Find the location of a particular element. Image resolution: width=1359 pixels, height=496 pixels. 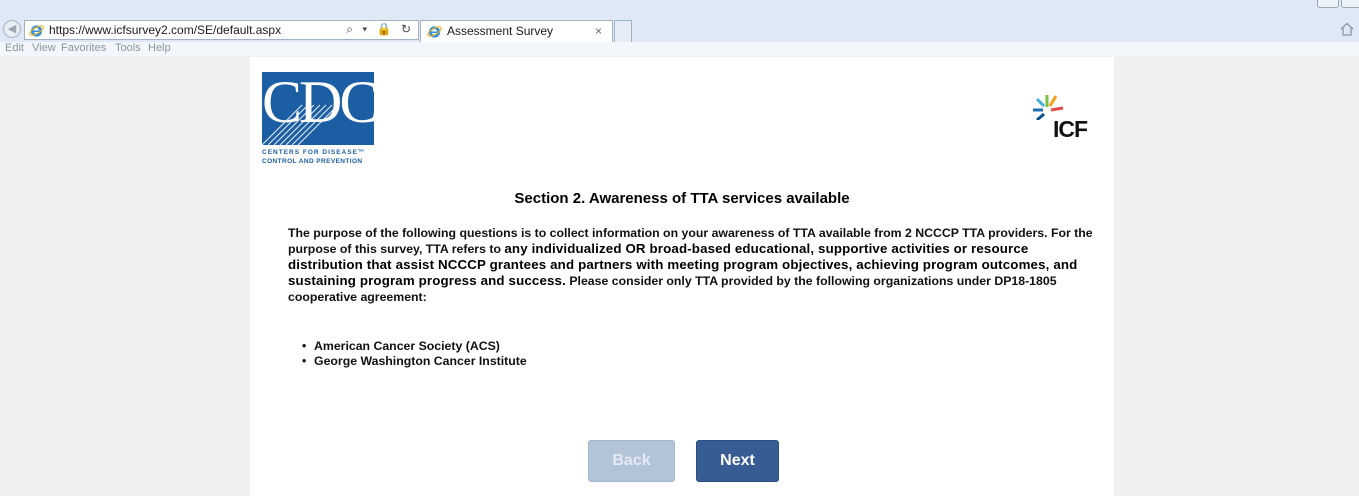

next-button: Next is located at coordinates (737, 461).